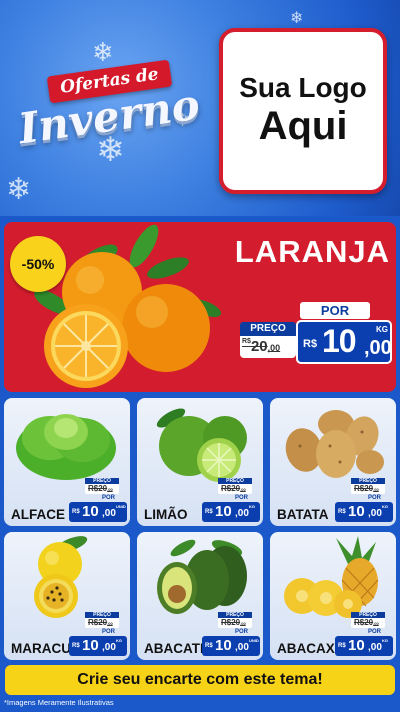 The height and width of the screenshot is (712, 400). I want to click on product-card: BATATA PREÇO R$20,00 POR R$ 10 ,00 KG, so click(333, 462).